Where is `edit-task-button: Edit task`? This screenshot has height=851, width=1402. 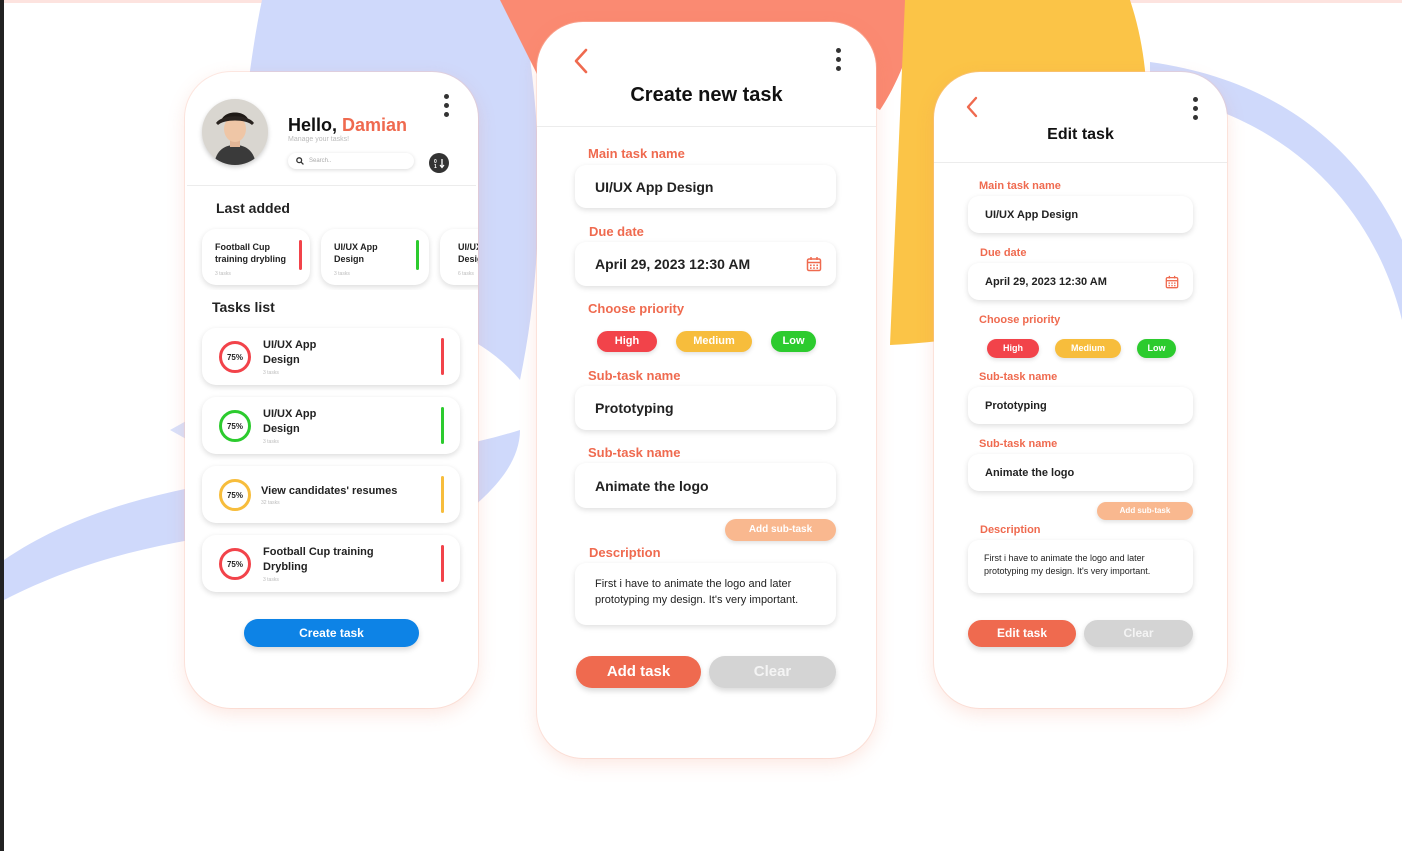
edit-task-button: Edit task is located at coordinates (1022, 633).